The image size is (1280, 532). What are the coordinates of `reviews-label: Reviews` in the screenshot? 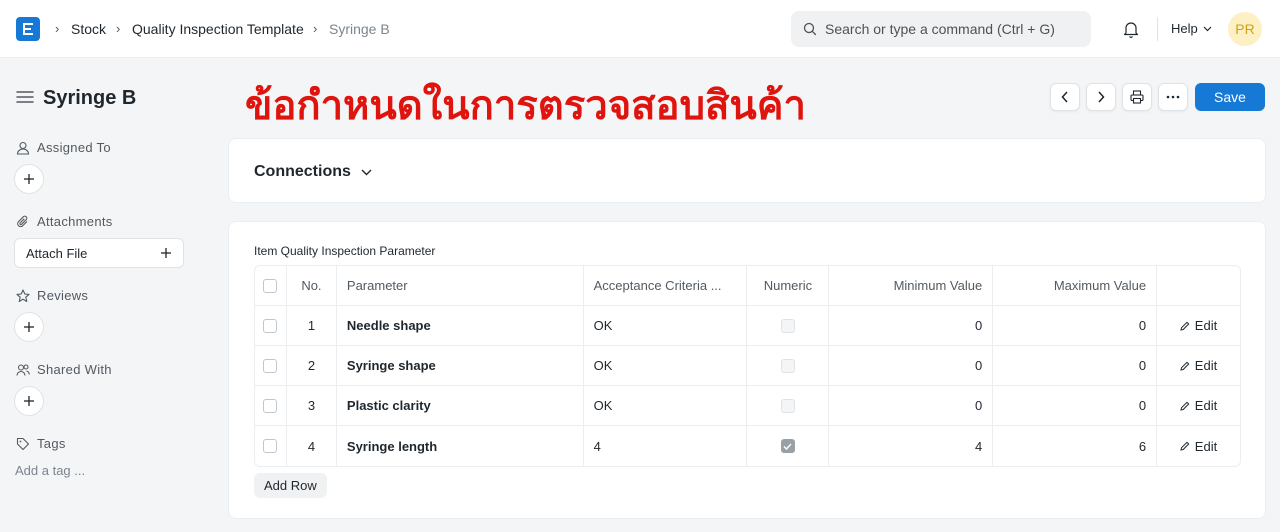 It's located at (63, 295).